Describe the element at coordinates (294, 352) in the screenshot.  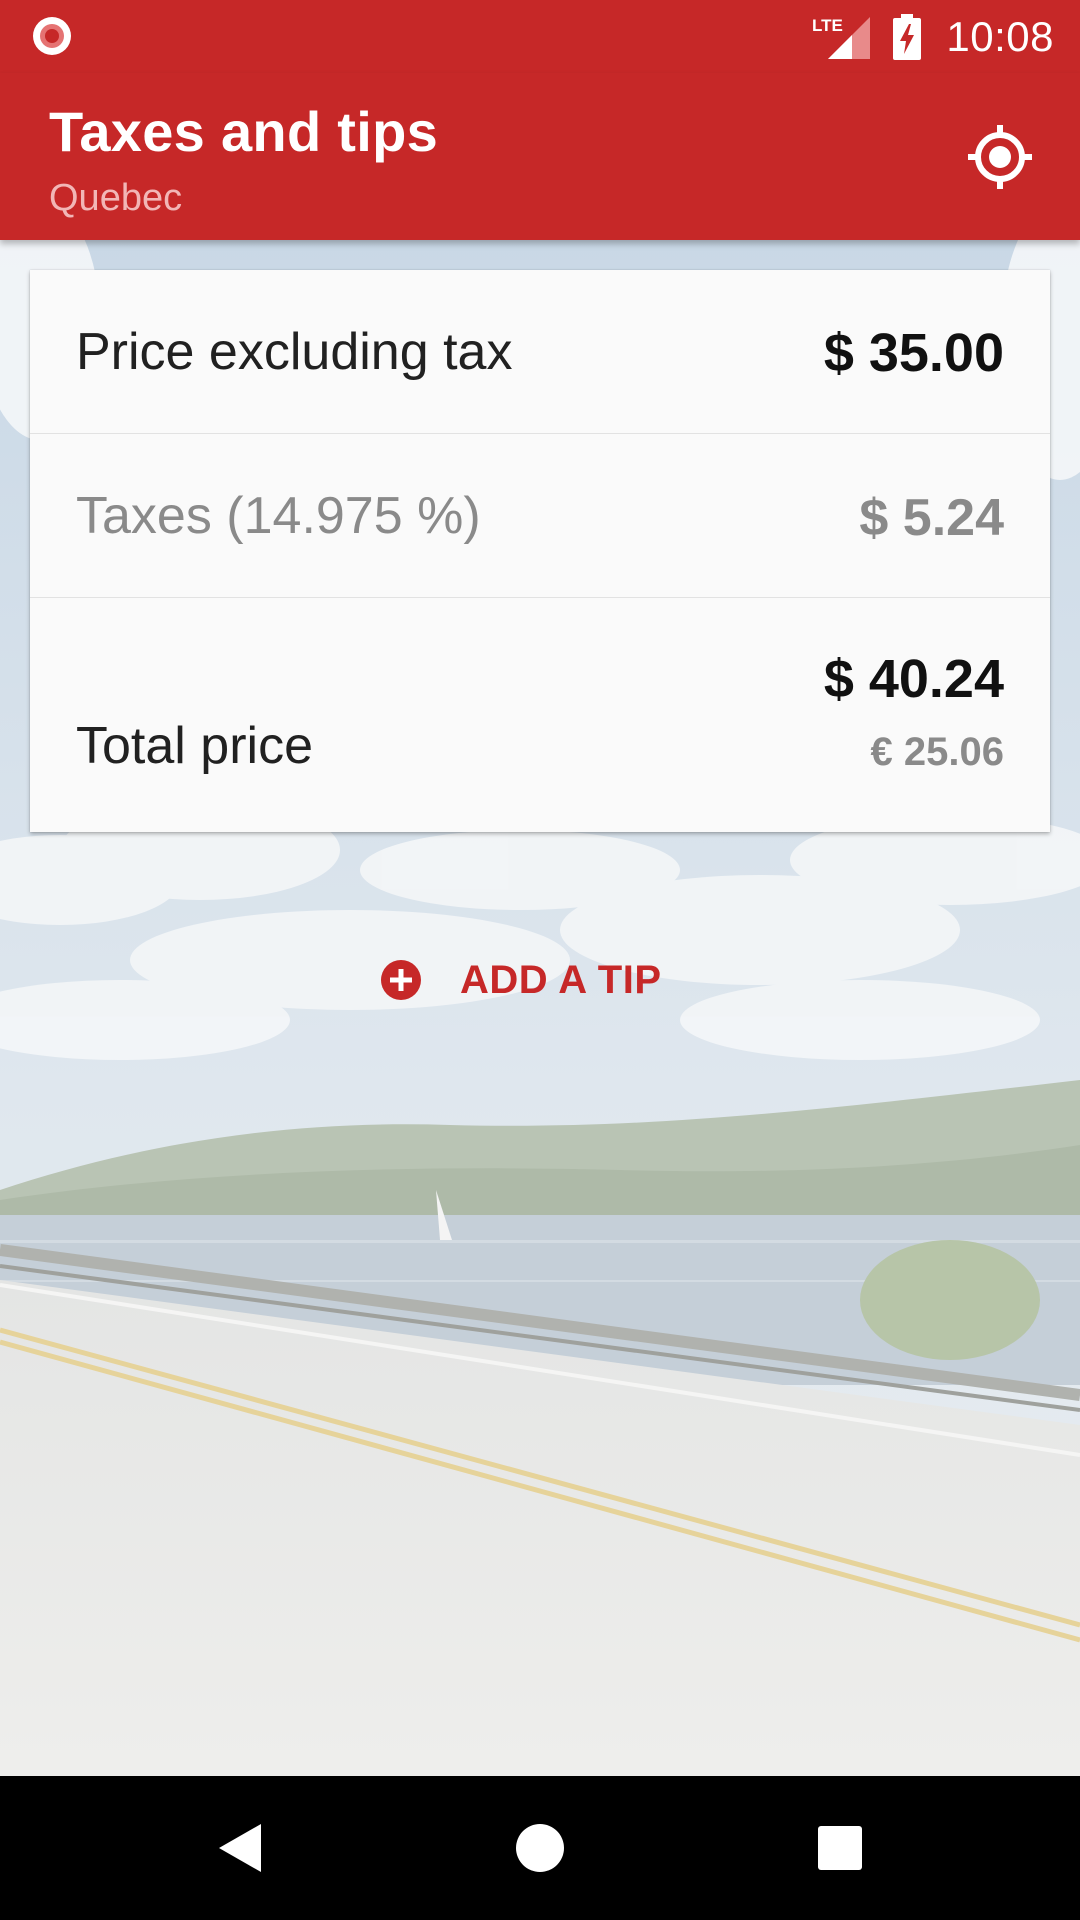
I see `price-label: Price excluding tax` at that location.